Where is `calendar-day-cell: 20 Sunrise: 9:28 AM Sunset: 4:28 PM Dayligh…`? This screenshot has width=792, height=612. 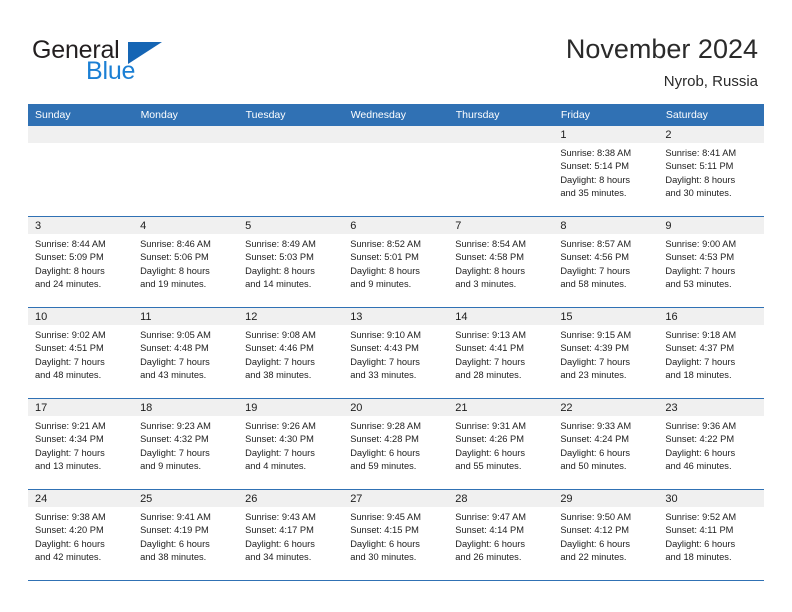
calendar-day-cell: 20 Sunrise: 9:28 AM Sunset: 4:28 PM Dayligh… is located at coordinates (396, 444).